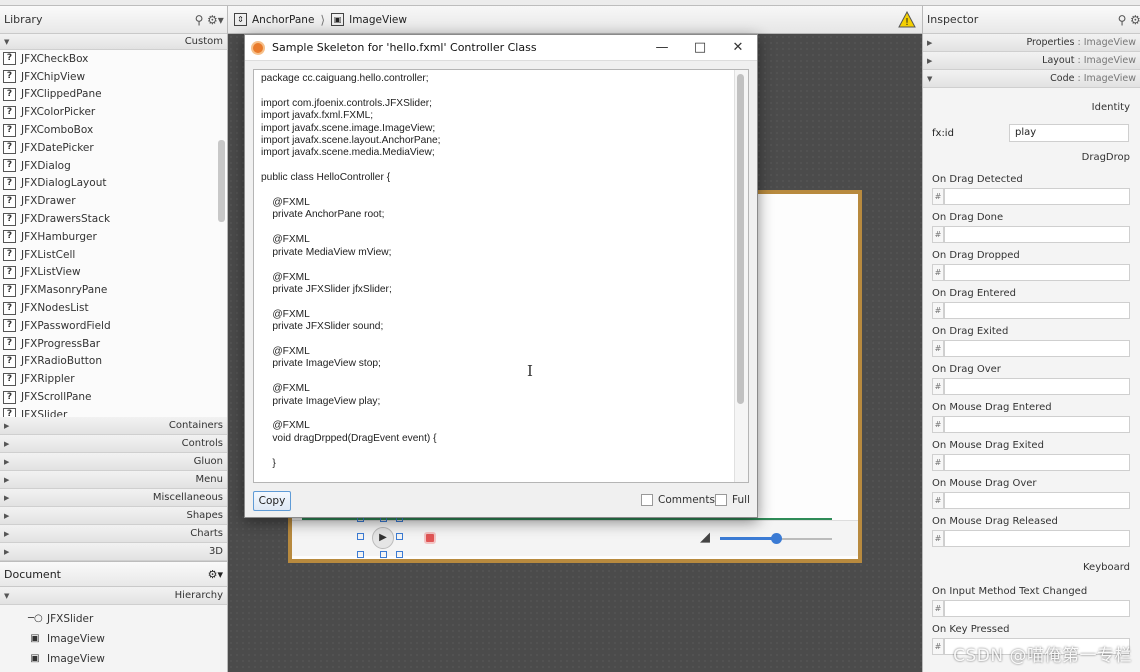 The image size is (1140, 672). I want to click on library-item: ? JFXDialog, so click(113, 166).